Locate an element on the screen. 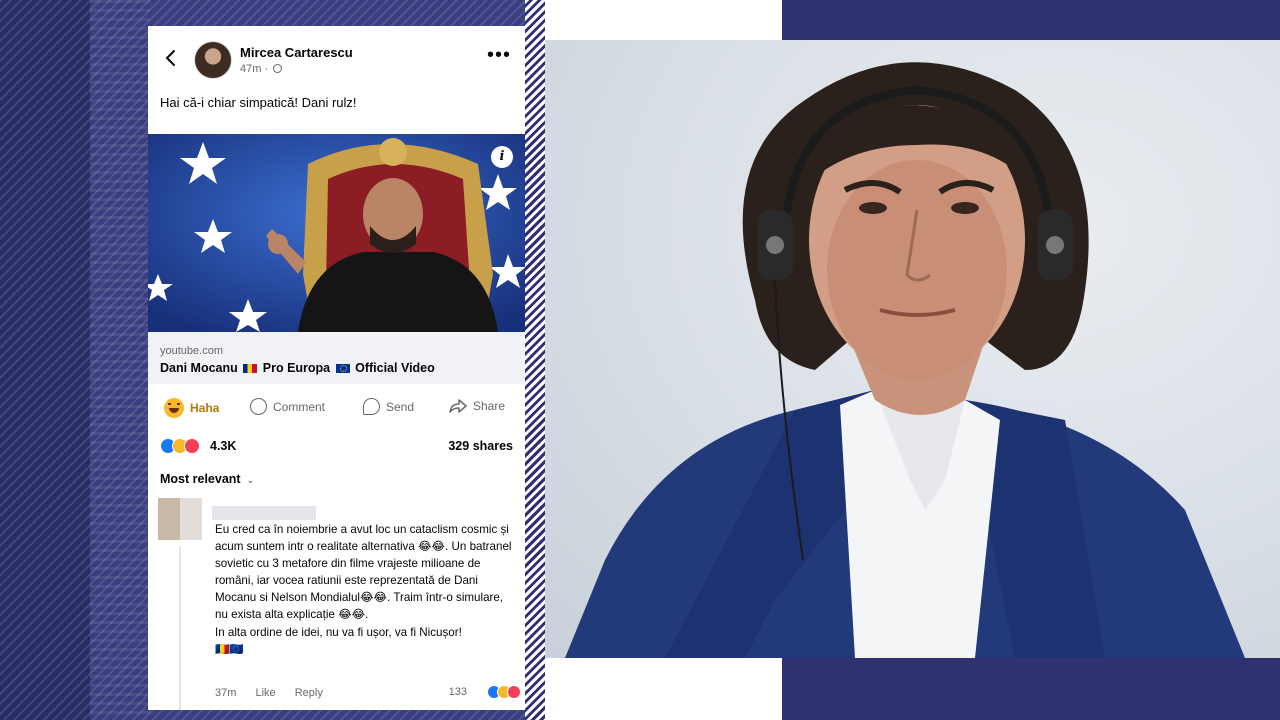  background-band is located at coordinates (120, 360).